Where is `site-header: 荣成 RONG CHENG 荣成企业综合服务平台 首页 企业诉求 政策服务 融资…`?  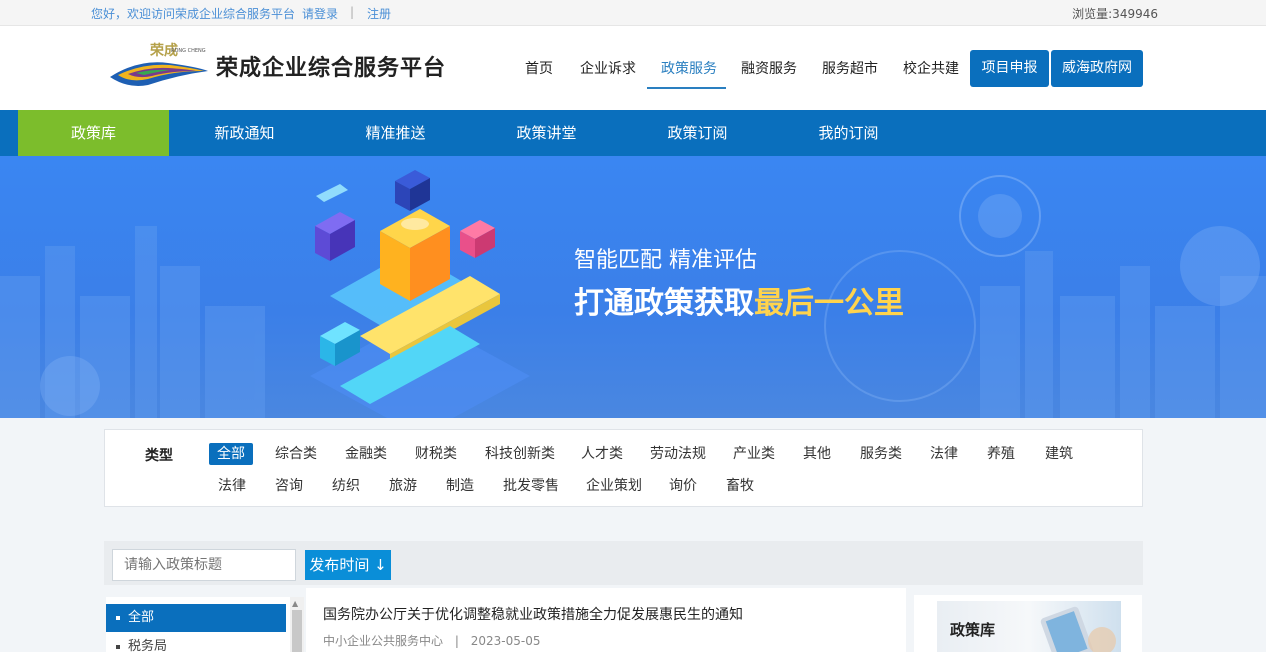
site-header: 荣成 RONG CHENG 荣成企业综合服务平台 首页 企业诉求 政策服务 融资… is located at coordinates (633, 68).